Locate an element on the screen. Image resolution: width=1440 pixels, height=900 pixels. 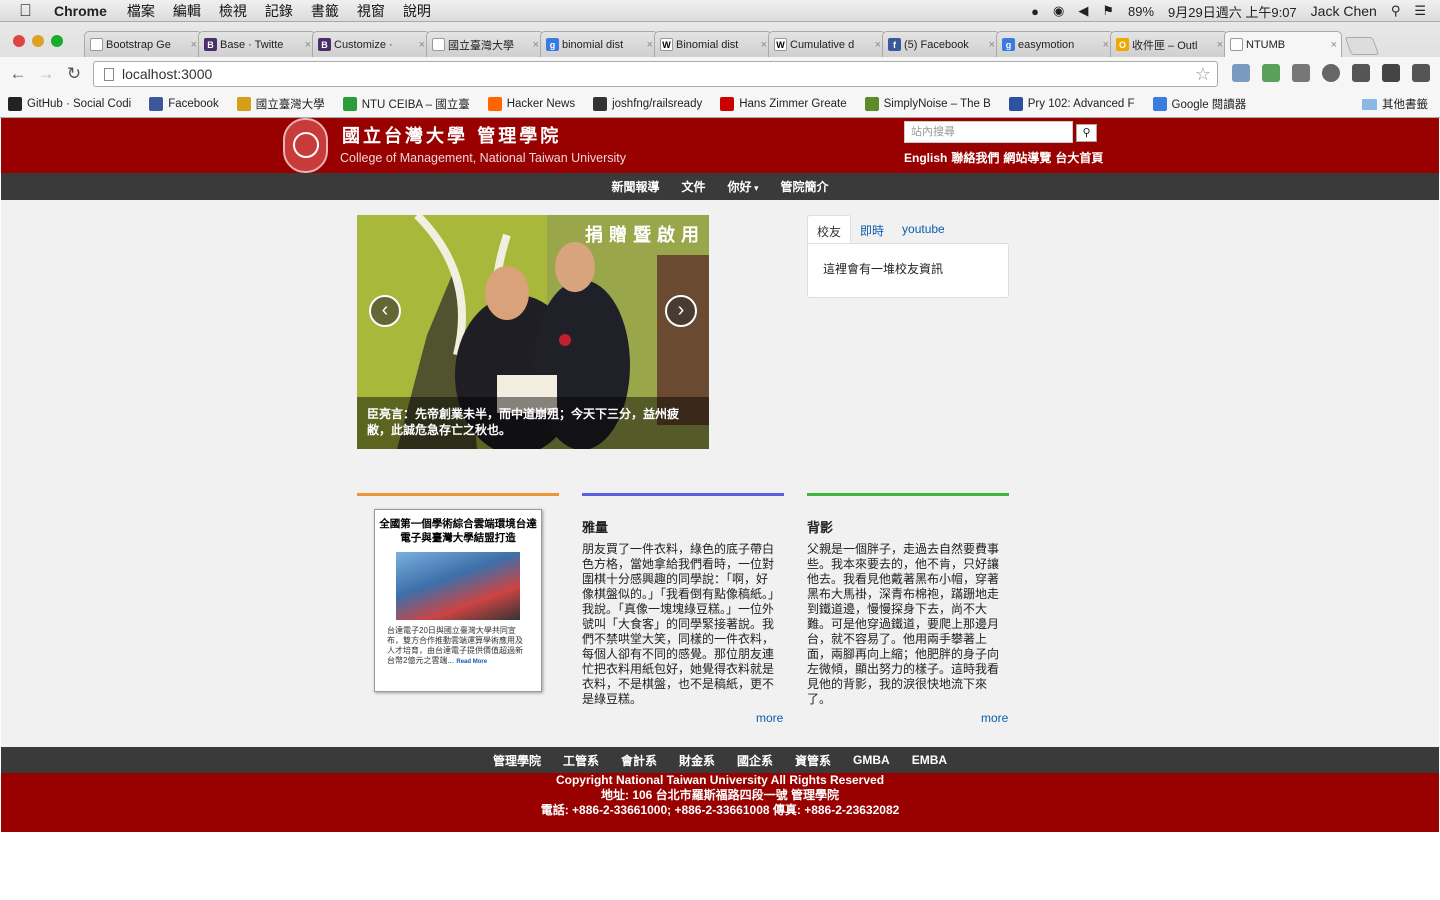
menu-edit: 編輯 is located at coordinates (187, 11).